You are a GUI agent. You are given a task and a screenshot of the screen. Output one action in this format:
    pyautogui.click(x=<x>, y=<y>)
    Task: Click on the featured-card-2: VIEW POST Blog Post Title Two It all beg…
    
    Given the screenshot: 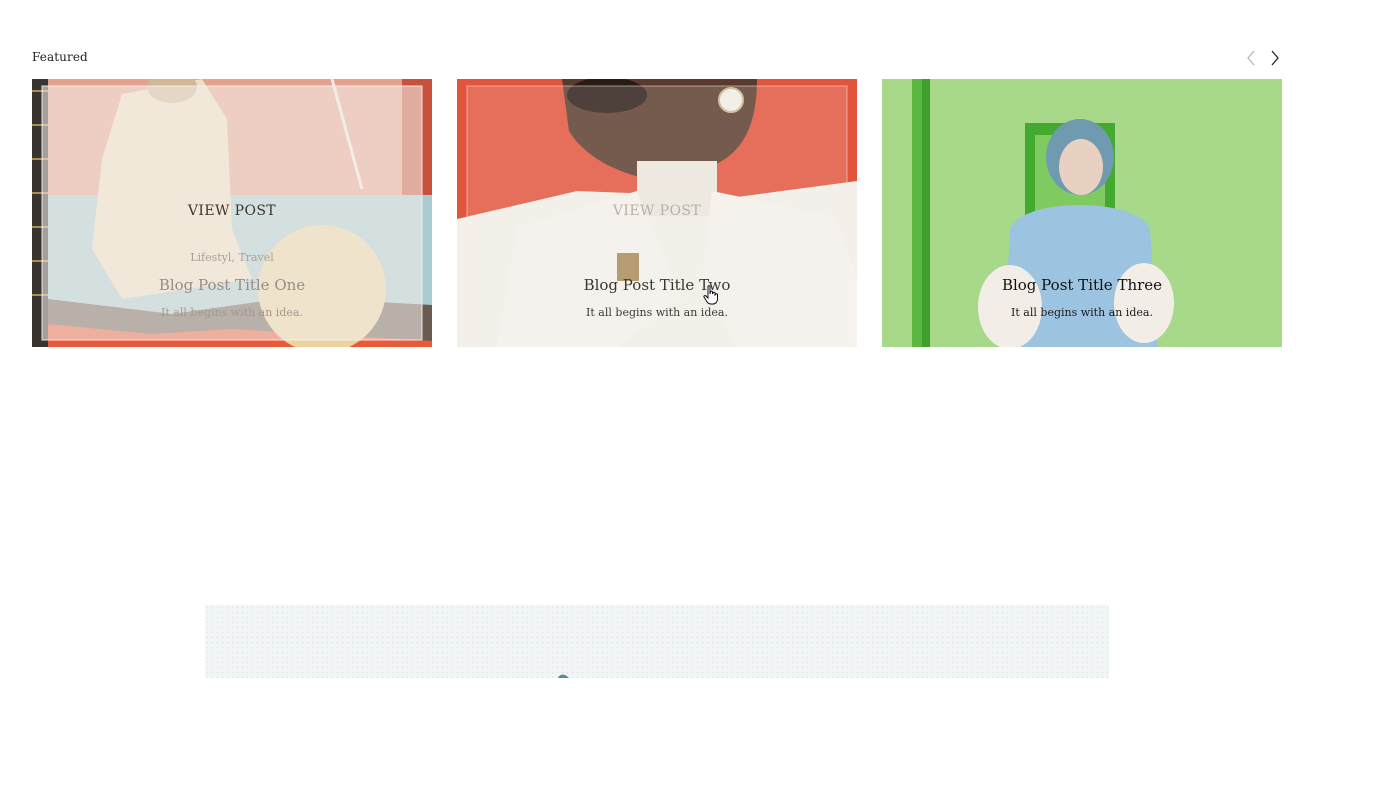 What is the action you would take?
    pyautogui.click(x=657, y=213)
    